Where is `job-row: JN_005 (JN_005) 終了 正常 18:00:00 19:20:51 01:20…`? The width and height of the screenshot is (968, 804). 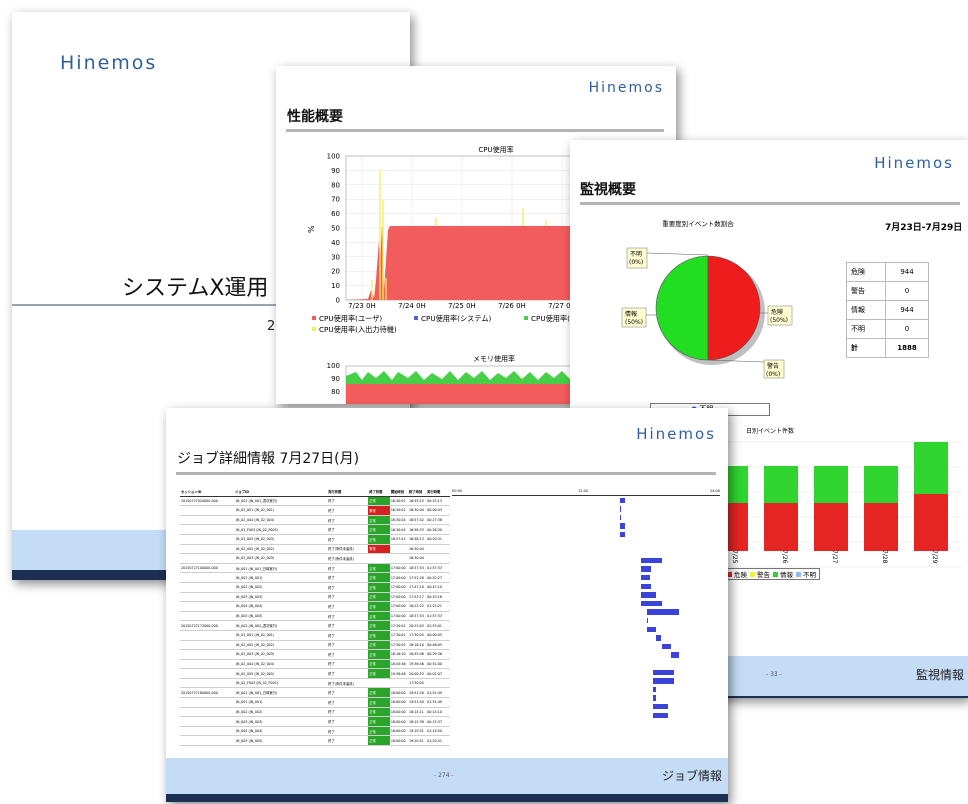 job-row: JN_005 (JN_005) 終了 正常 18:00:00 19:20:51 01:20… is located at coordinates (315, 741).